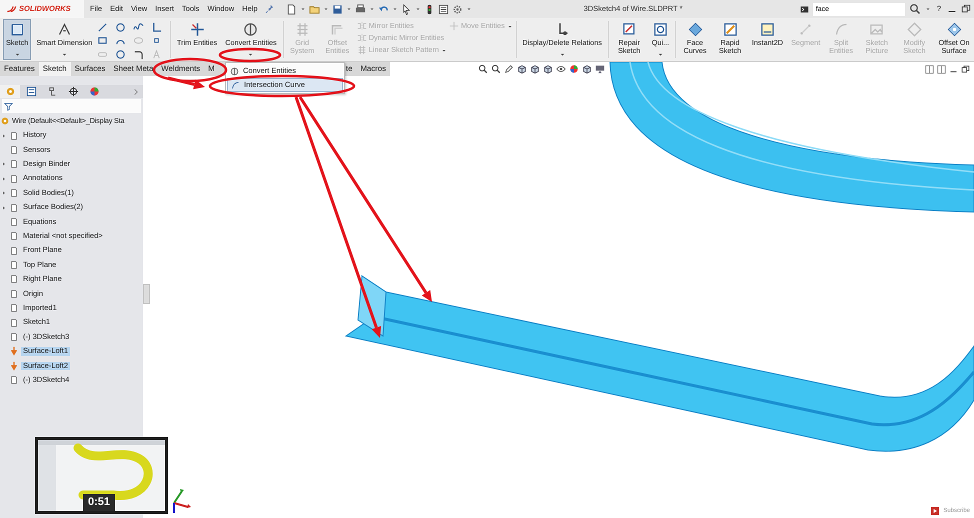 The image size is (974, 518). I want to click on pin-icon, so click(269, 9).